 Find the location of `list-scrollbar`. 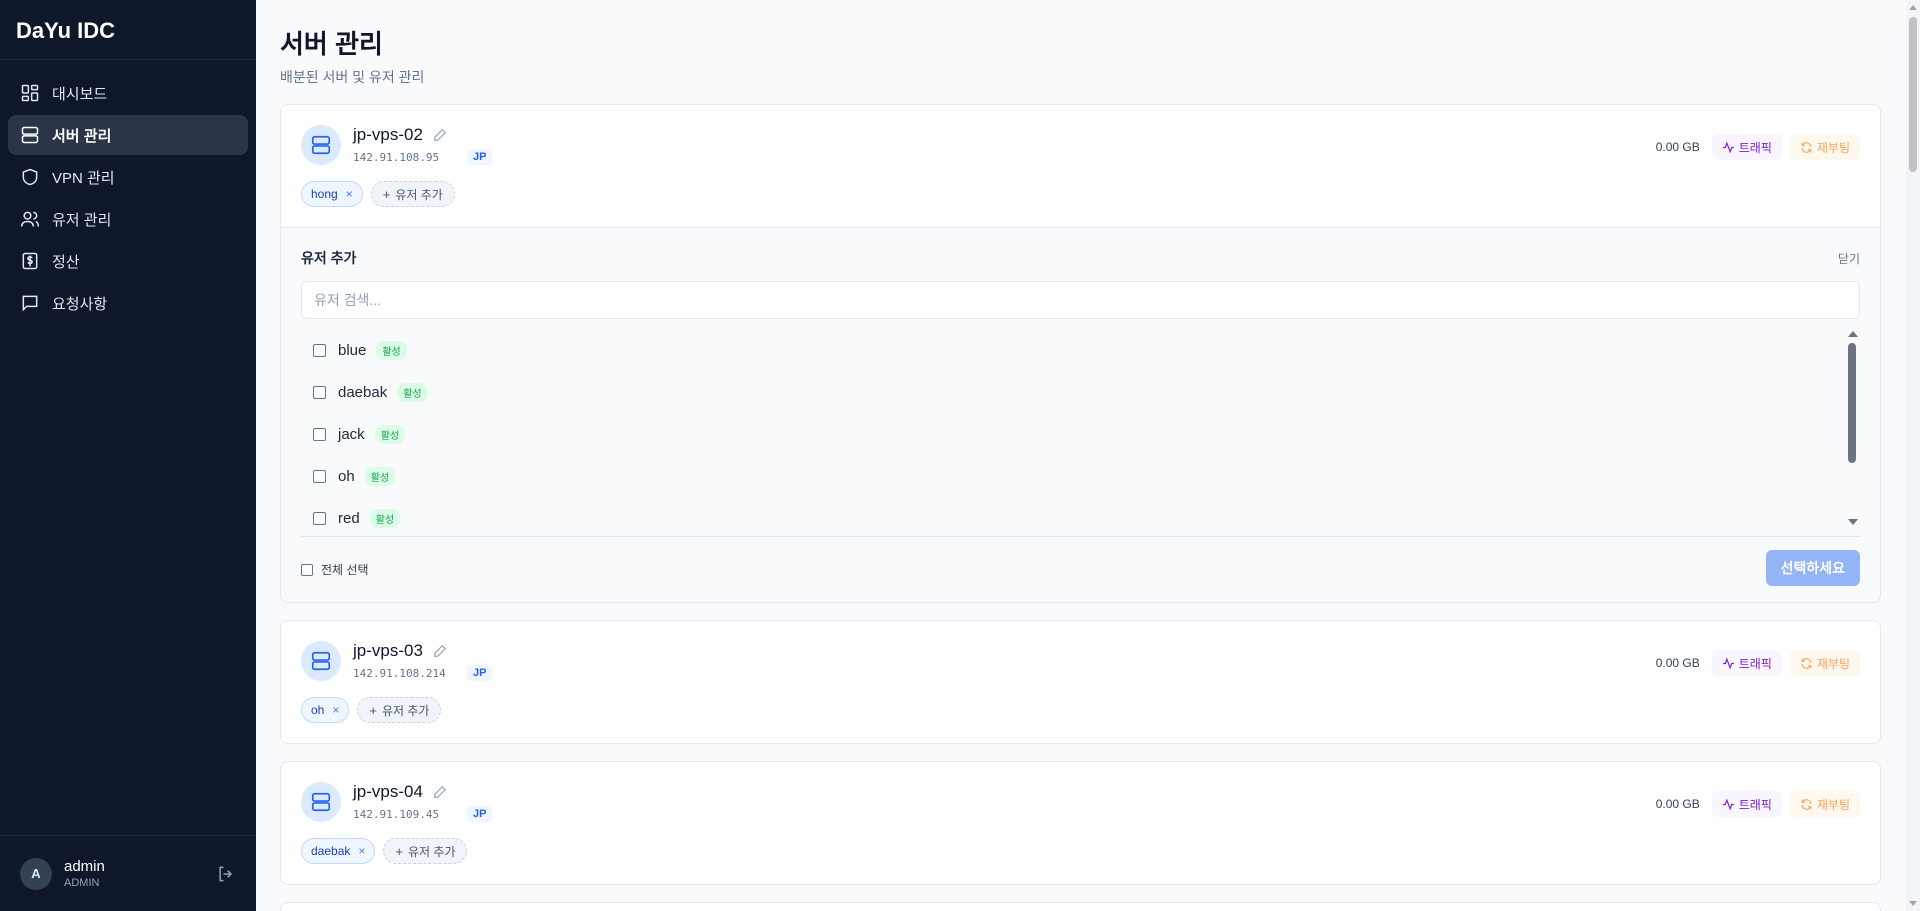

list-scrollbar is located at coordinates (1852, 427).